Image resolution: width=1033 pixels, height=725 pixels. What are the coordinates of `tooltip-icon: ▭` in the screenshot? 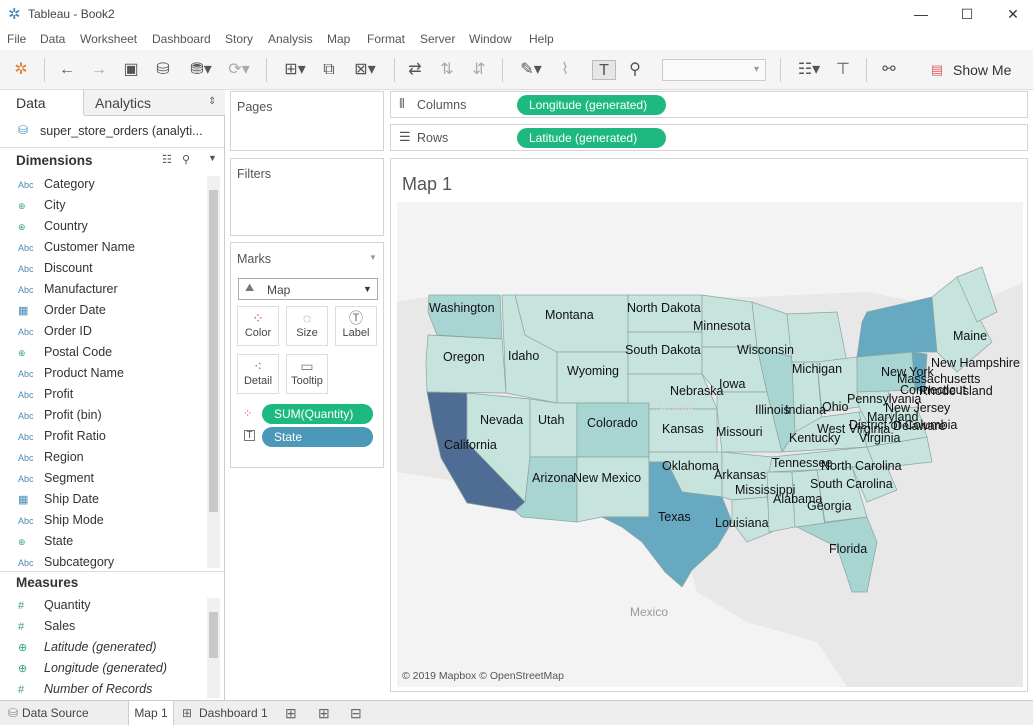 It's located at (307, 366).